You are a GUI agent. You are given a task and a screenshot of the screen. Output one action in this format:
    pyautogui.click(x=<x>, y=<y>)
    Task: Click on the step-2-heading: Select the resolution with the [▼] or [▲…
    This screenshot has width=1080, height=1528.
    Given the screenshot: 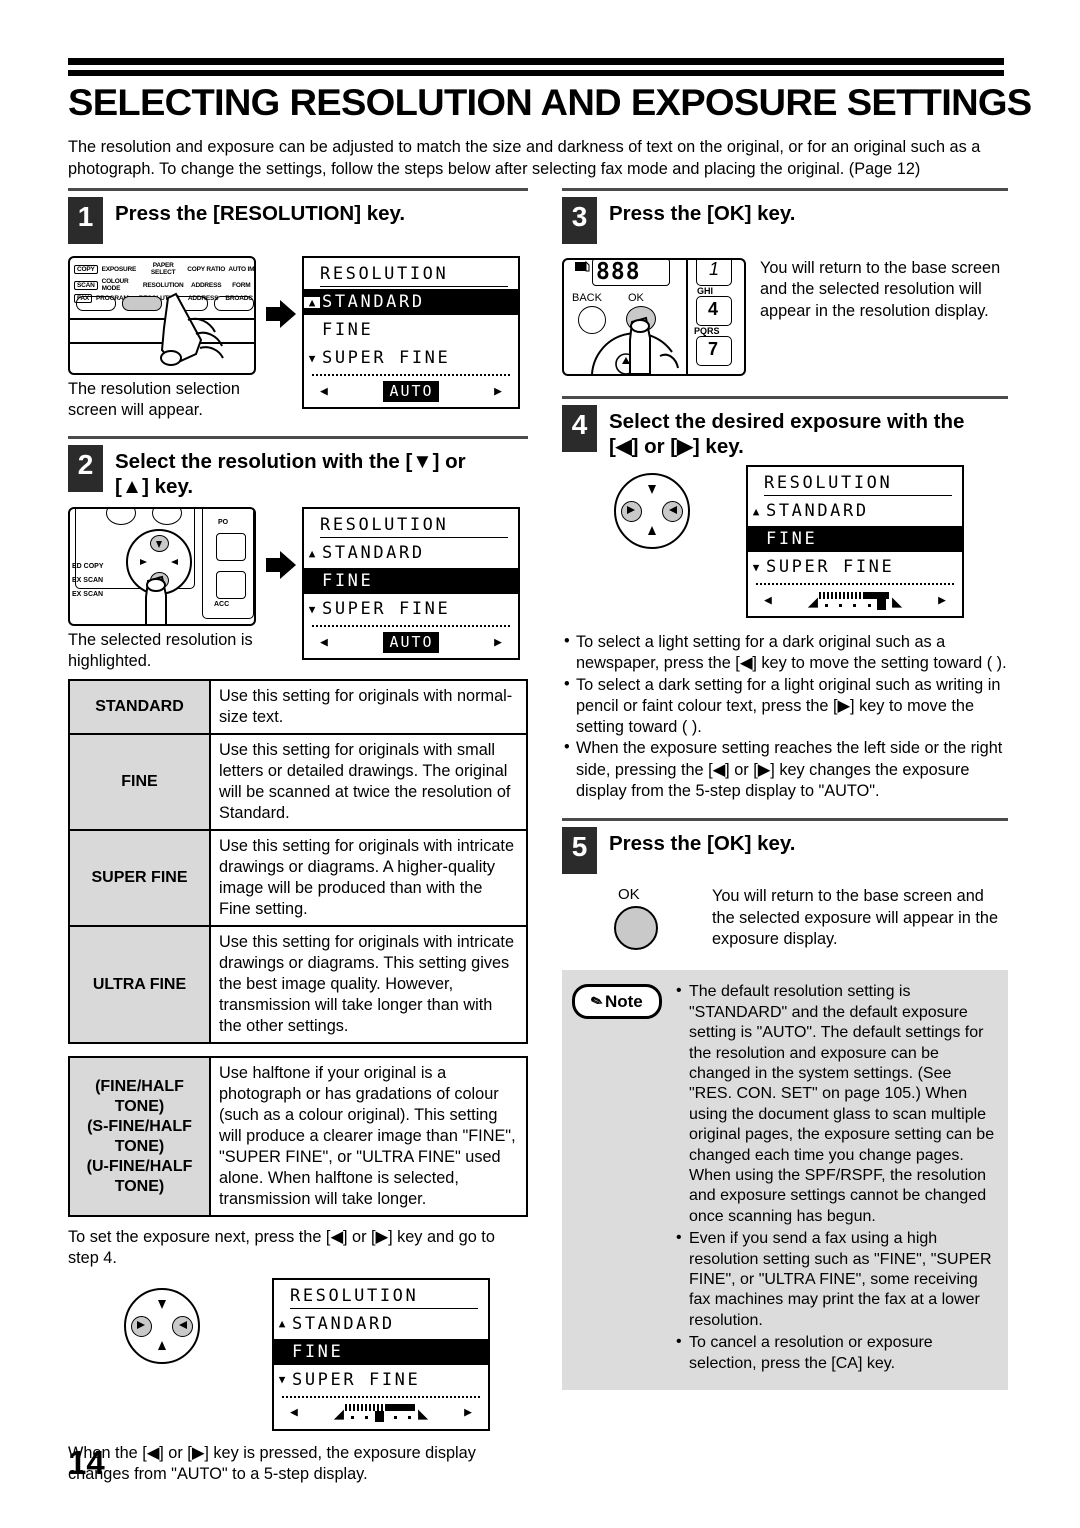 What is the action you would take?
    pyautogui.click(x=290, y=472)
    